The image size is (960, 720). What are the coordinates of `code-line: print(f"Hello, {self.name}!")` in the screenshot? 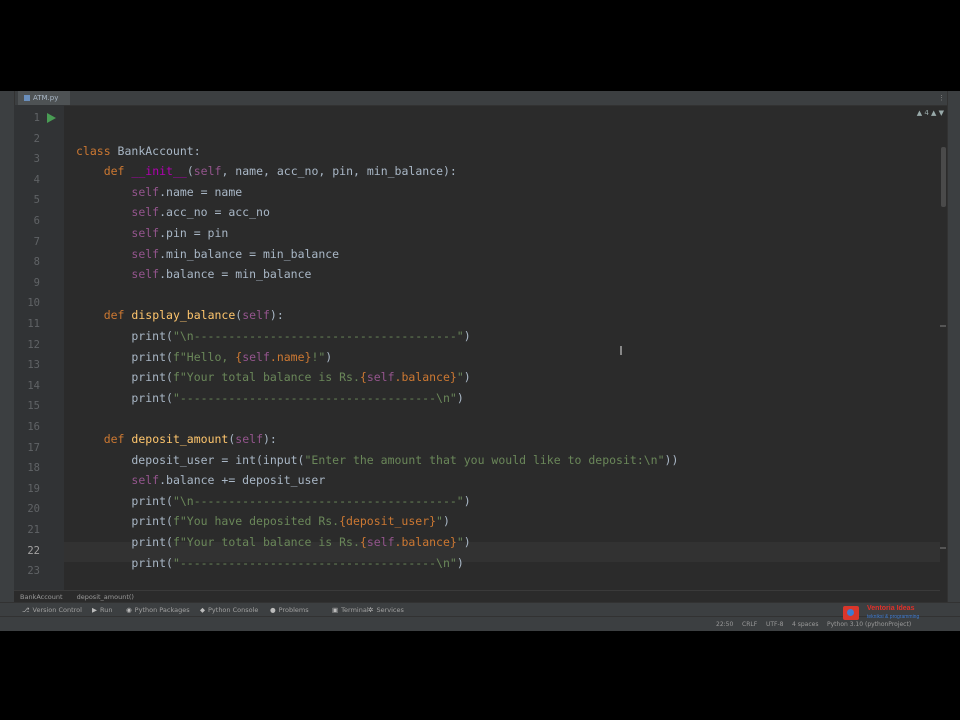 It's located at (204, 357).